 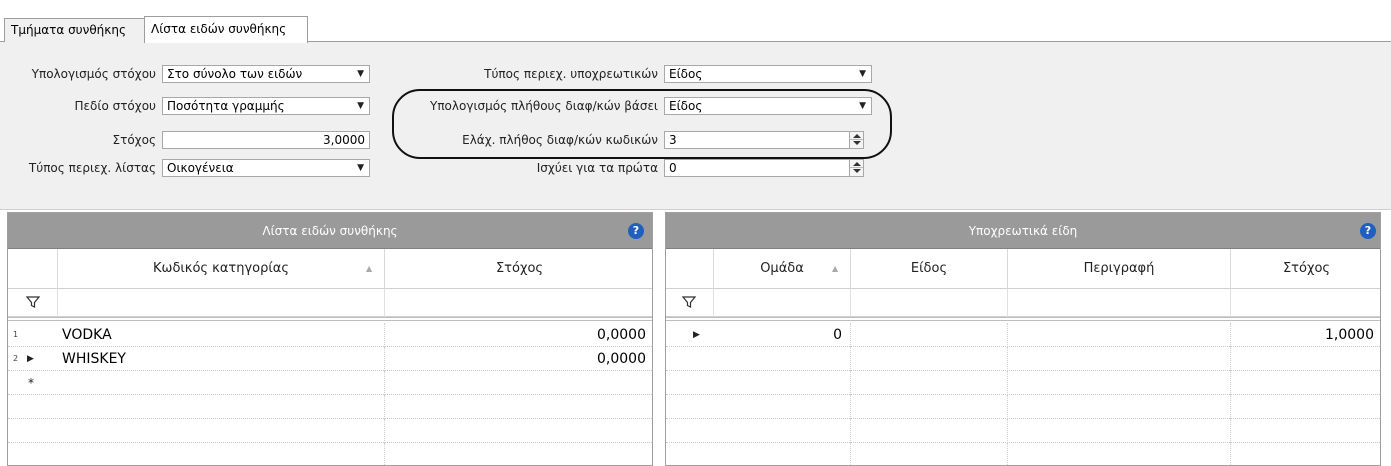 I want to click on target-field-value: Ποσότητα γραμμής, so click(x=226, y=106).